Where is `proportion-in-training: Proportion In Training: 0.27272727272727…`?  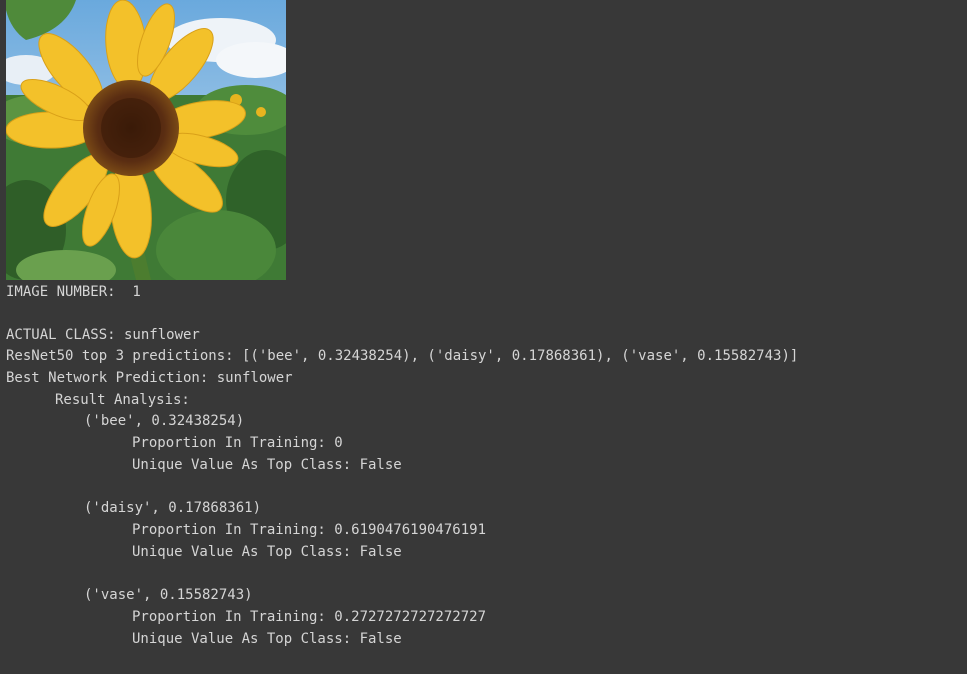 proportion-in-training: Proportion In Training: 0.27272727272727… is located at coordinates (309, 617).